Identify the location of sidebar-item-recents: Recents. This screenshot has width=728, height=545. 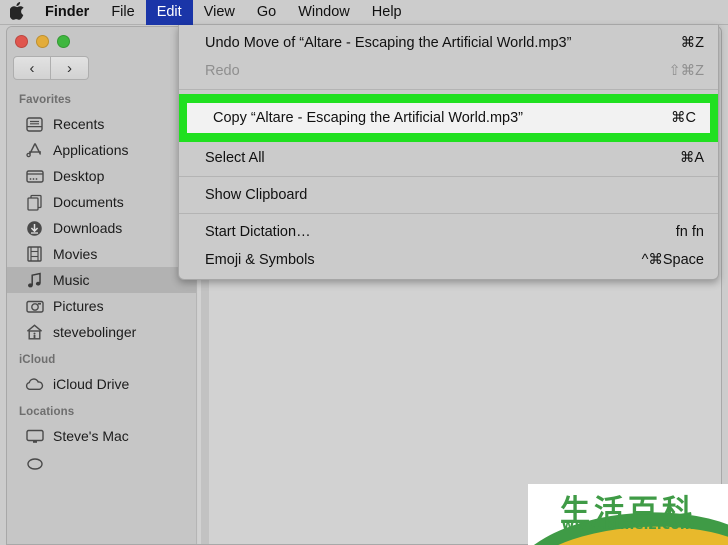
(101, 124).